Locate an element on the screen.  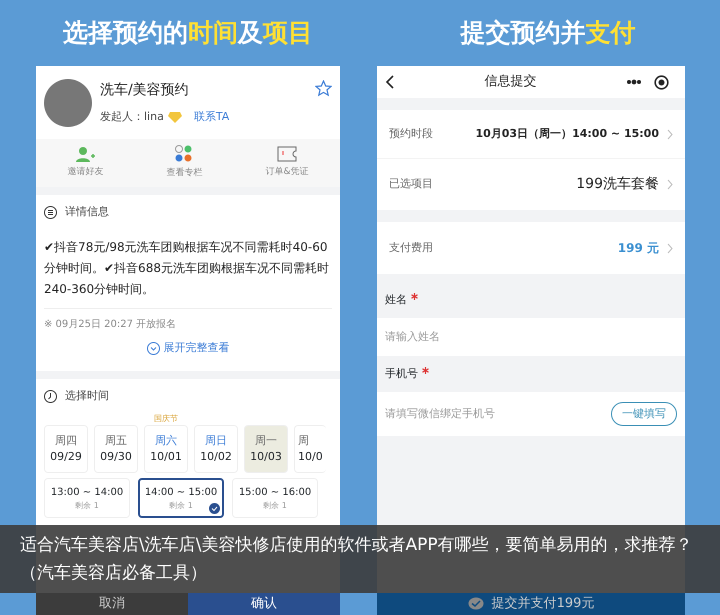
time-slot: 15:00 ~ 16:00 剩余 1 is located at coordinates (275, 498).